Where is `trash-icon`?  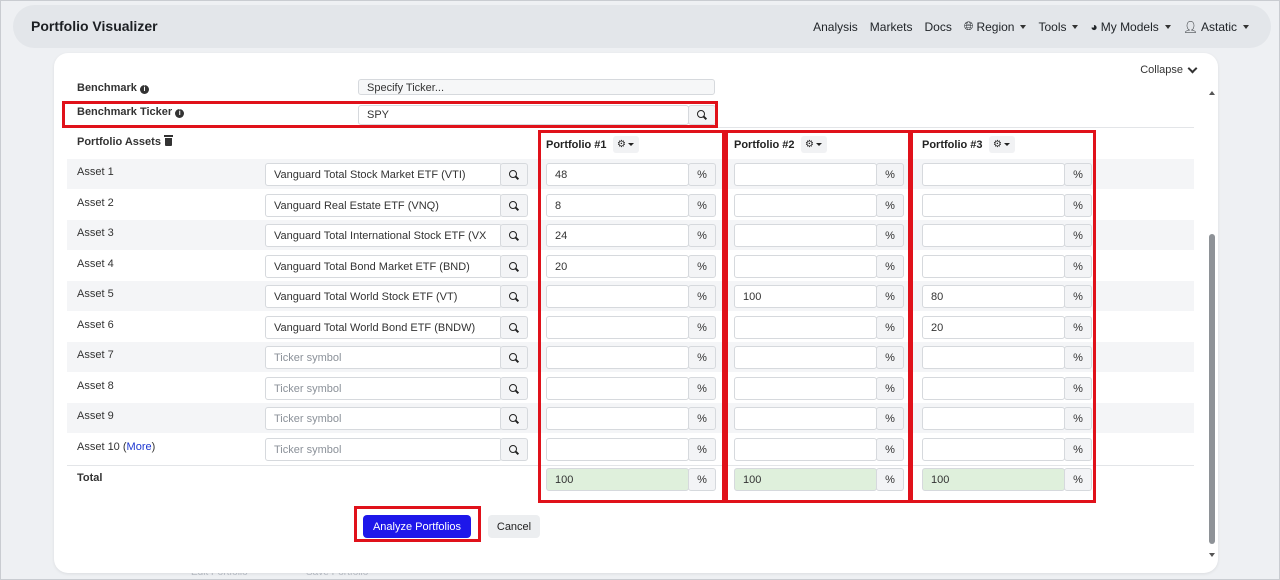 trash-icon is located at coordinates (168, 140).